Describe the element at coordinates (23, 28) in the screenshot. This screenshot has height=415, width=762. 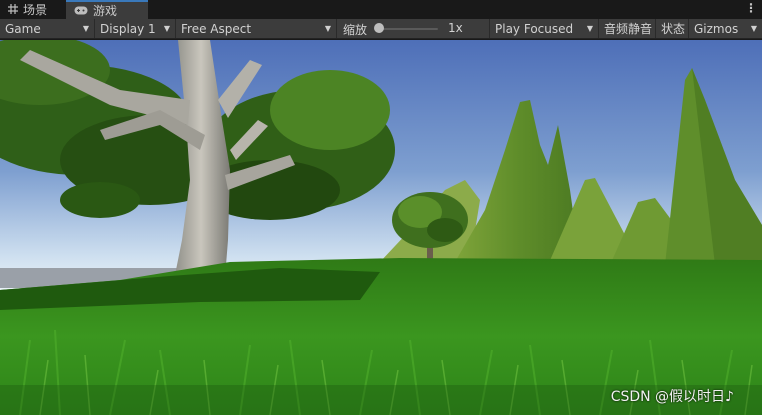
I see `dropdown-label: Game` at that location.